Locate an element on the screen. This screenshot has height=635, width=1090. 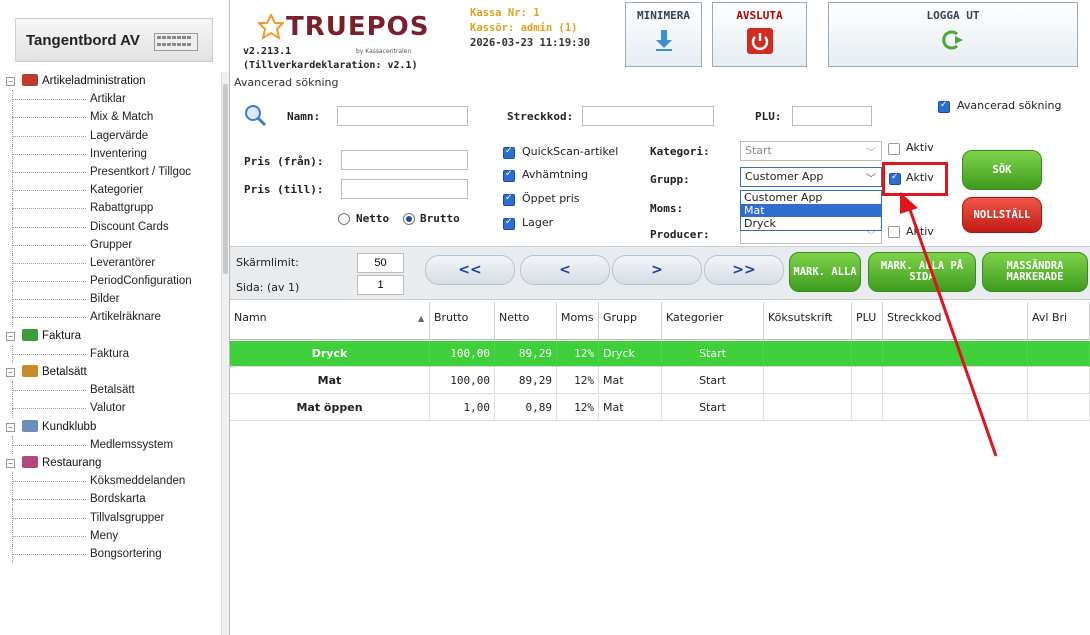
tree-item: Lagervärde is located at coordinates (111, 135).